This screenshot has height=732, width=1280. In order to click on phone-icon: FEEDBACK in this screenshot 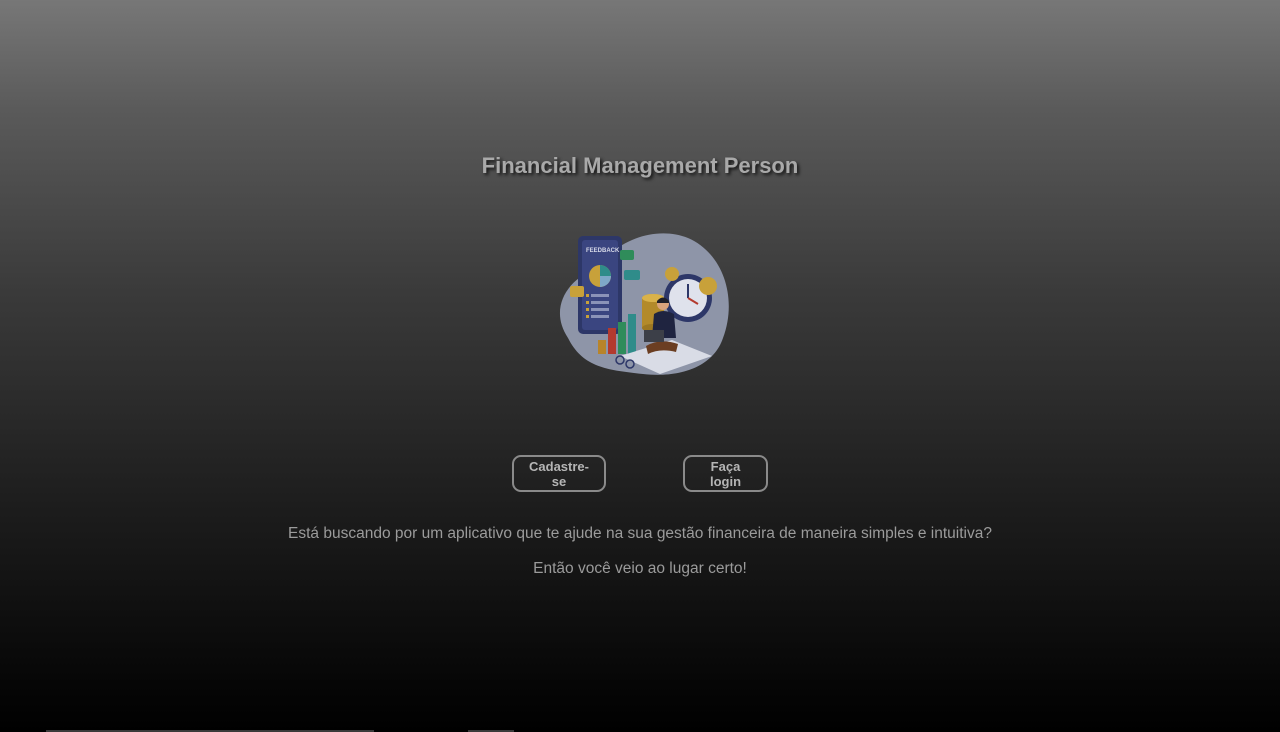, I will do `click(600, 285)`.